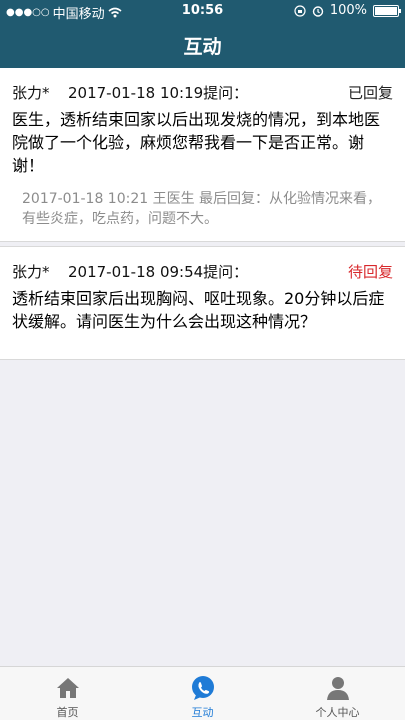  Describe the element at coordinates (158, 92) in the screenshot. I see `question-time: 2017-01-18 10:19提问：` at that location.